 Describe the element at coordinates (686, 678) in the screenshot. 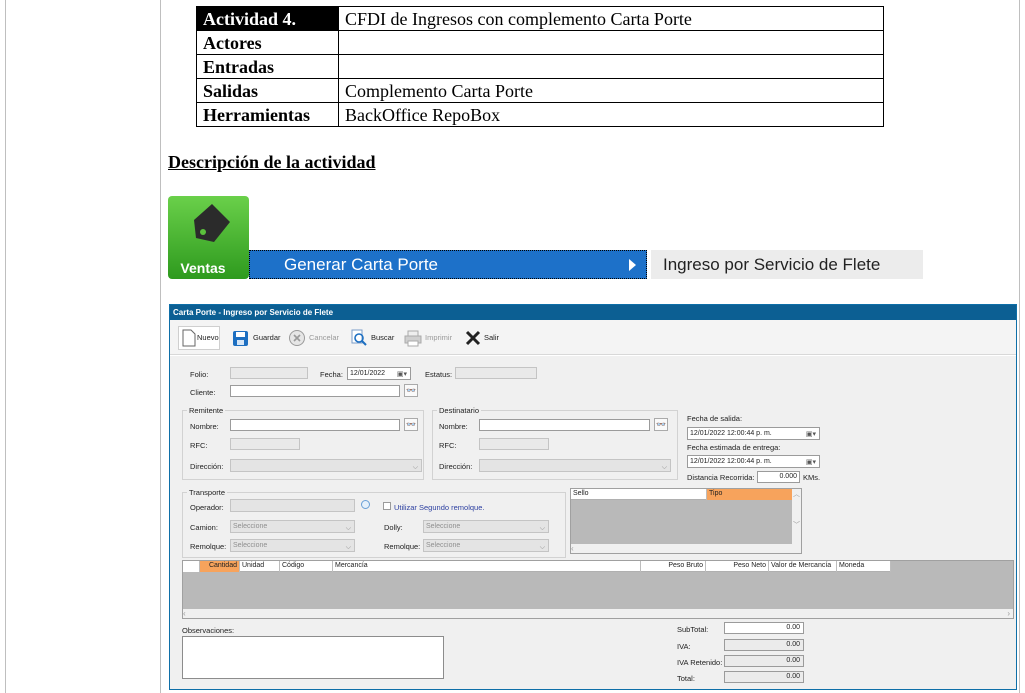

I see `total-label: Total:` at that location.